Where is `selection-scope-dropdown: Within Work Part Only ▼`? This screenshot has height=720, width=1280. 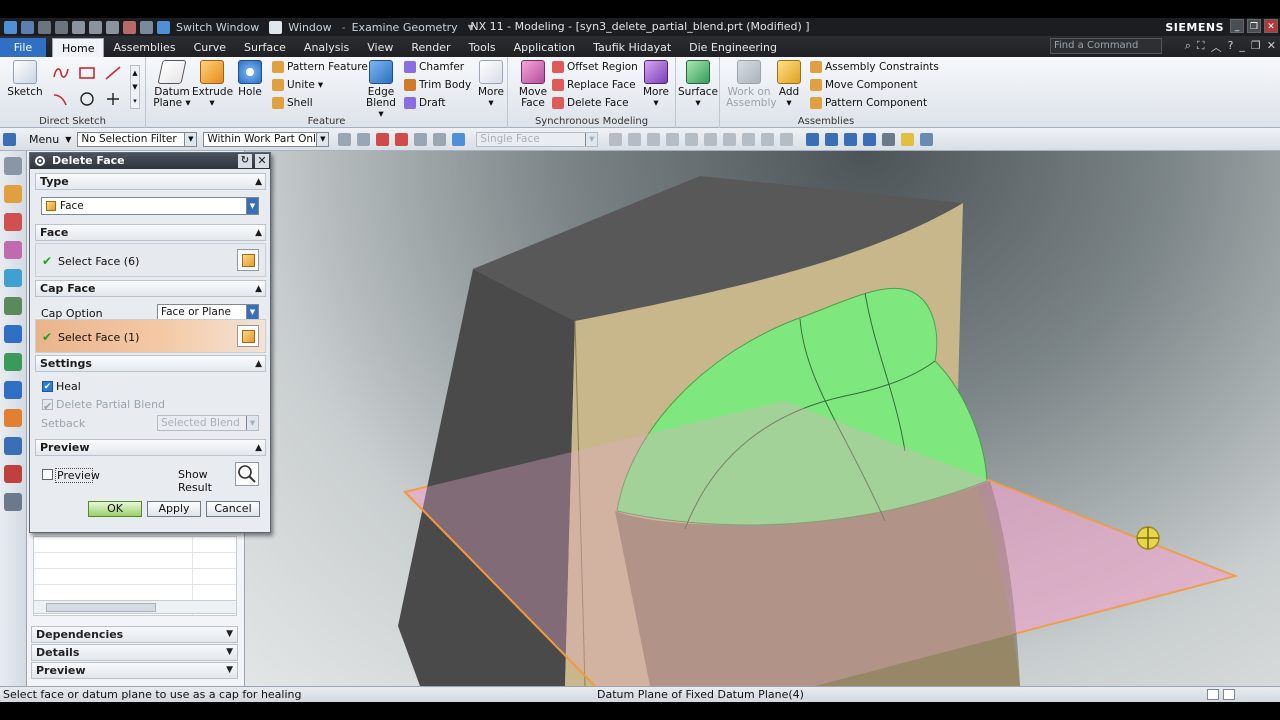 selection-scope-dropdown: Within Work Part Only ▼ is located at coordinates (266, 139).